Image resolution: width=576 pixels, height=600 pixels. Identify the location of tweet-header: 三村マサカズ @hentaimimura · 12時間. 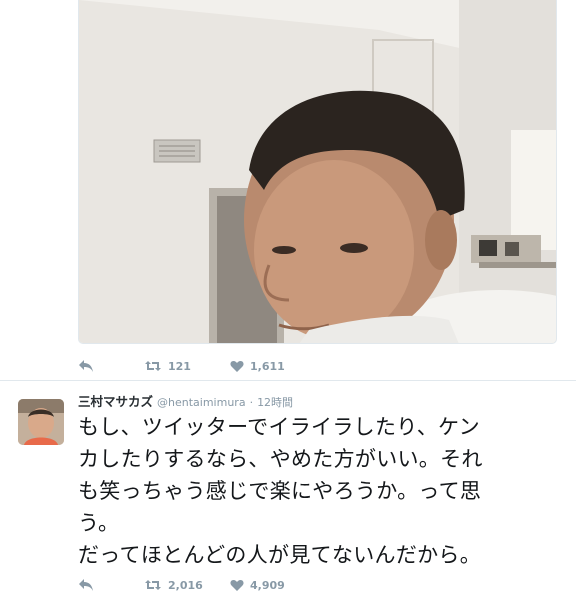
(185, 402).